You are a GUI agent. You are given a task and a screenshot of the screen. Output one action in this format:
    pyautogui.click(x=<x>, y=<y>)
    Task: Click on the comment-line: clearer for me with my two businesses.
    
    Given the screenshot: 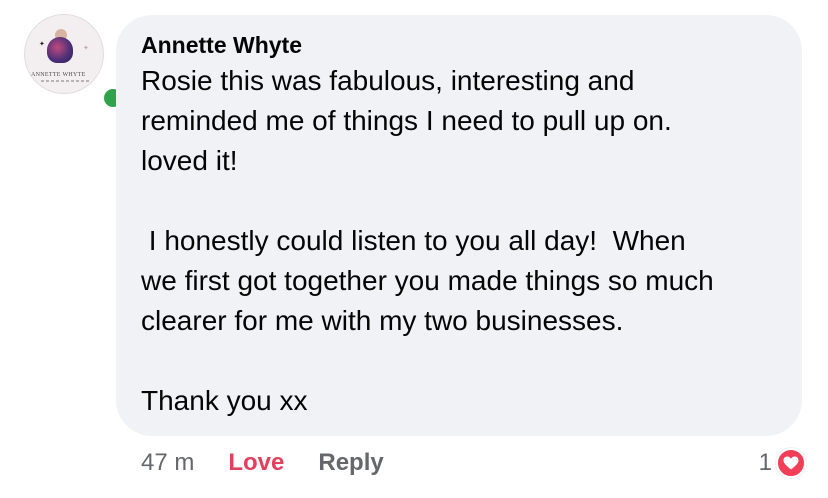 What is the action you would take?
    pyautogui.click(x=382, y=320)
    